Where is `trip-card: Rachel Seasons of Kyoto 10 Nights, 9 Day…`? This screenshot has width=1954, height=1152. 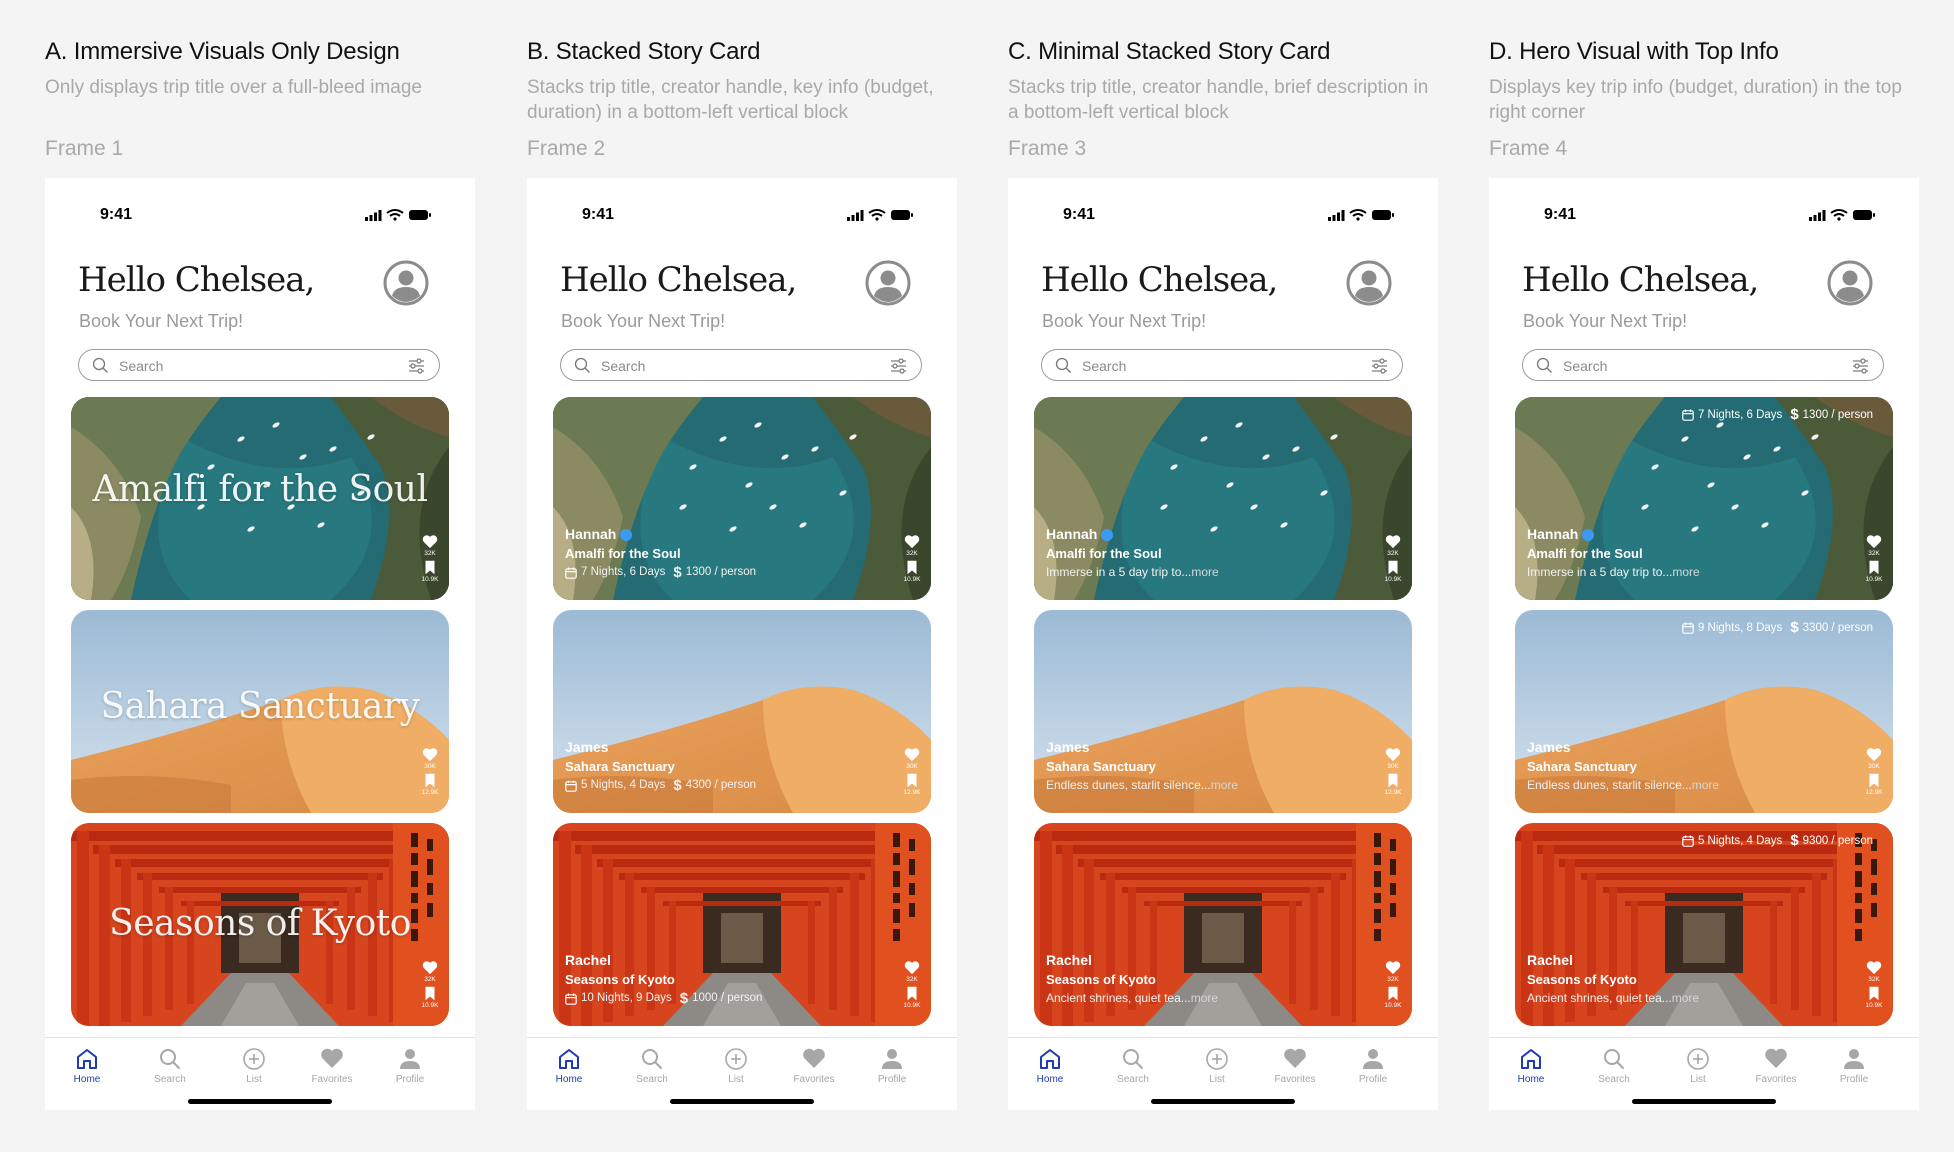
trip-card: Rachel Seasons of Kyoto 10 Nights, 9 Day… is located at coordinates (742, 924).